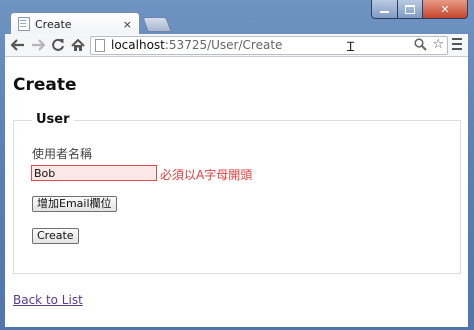 The width and height of the screenshot is (474, 330). I want to click on menu-icon, so click(457, 45).